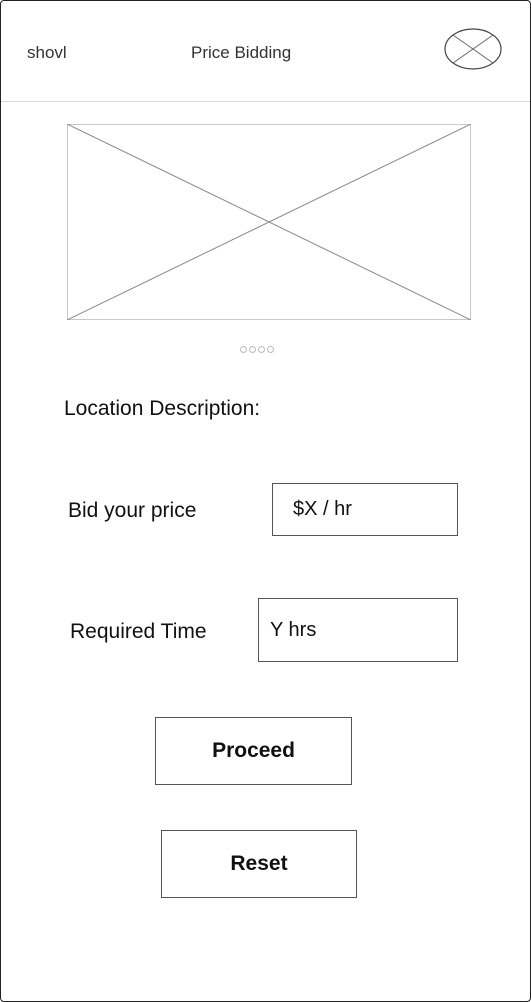 Image resolution: width=531 pixels, height=1002 pixels. Describe the element at coordinates (259, 864) in the screenshot. I see `reset-button: Reset` at that location.